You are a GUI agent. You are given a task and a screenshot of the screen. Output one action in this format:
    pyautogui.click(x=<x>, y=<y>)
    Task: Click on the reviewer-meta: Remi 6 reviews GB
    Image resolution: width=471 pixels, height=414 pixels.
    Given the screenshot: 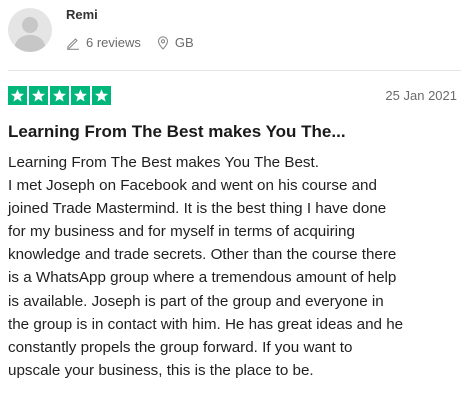 What is the action you would take?
    pyautogui.click(x=130, y=29)
    